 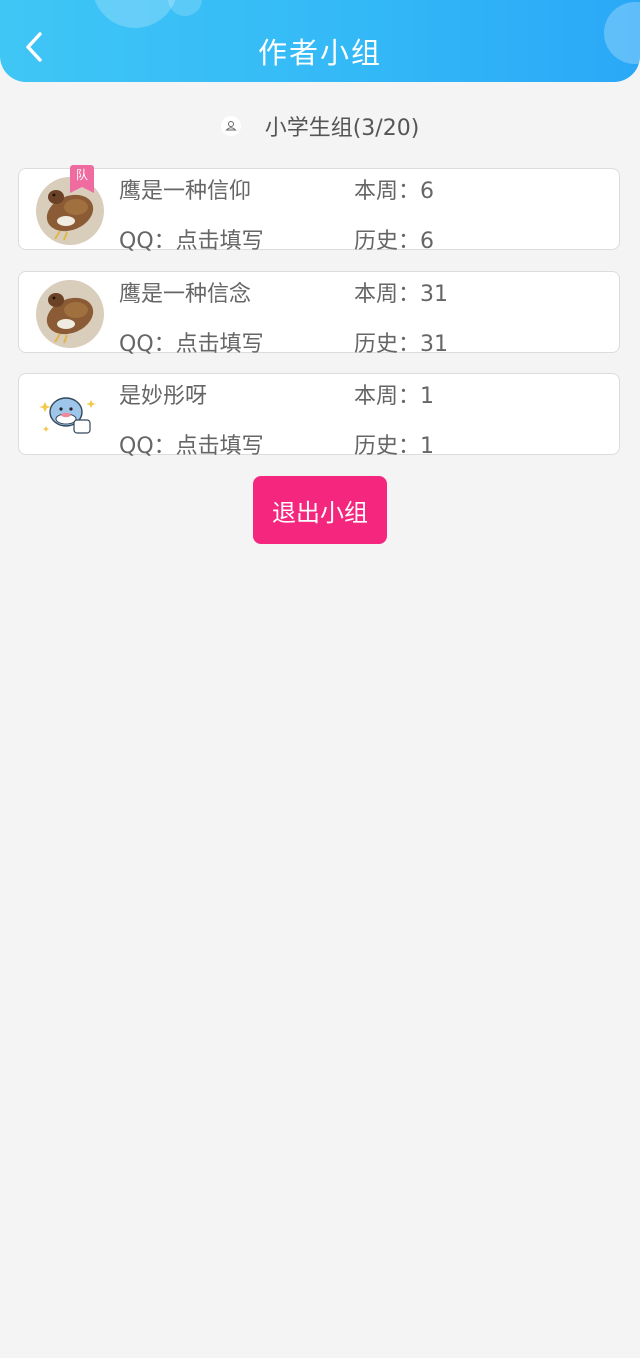 What do you see at coordinates (427, 396) in the screenshot?
I see `week-value: 1` at bounding box center [427, 396].